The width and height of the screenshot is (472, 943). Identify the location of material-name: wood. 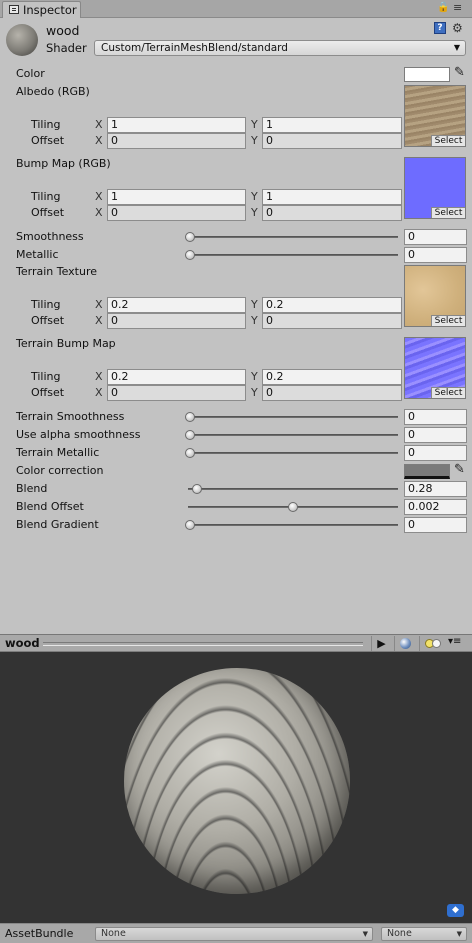
(63, 30).